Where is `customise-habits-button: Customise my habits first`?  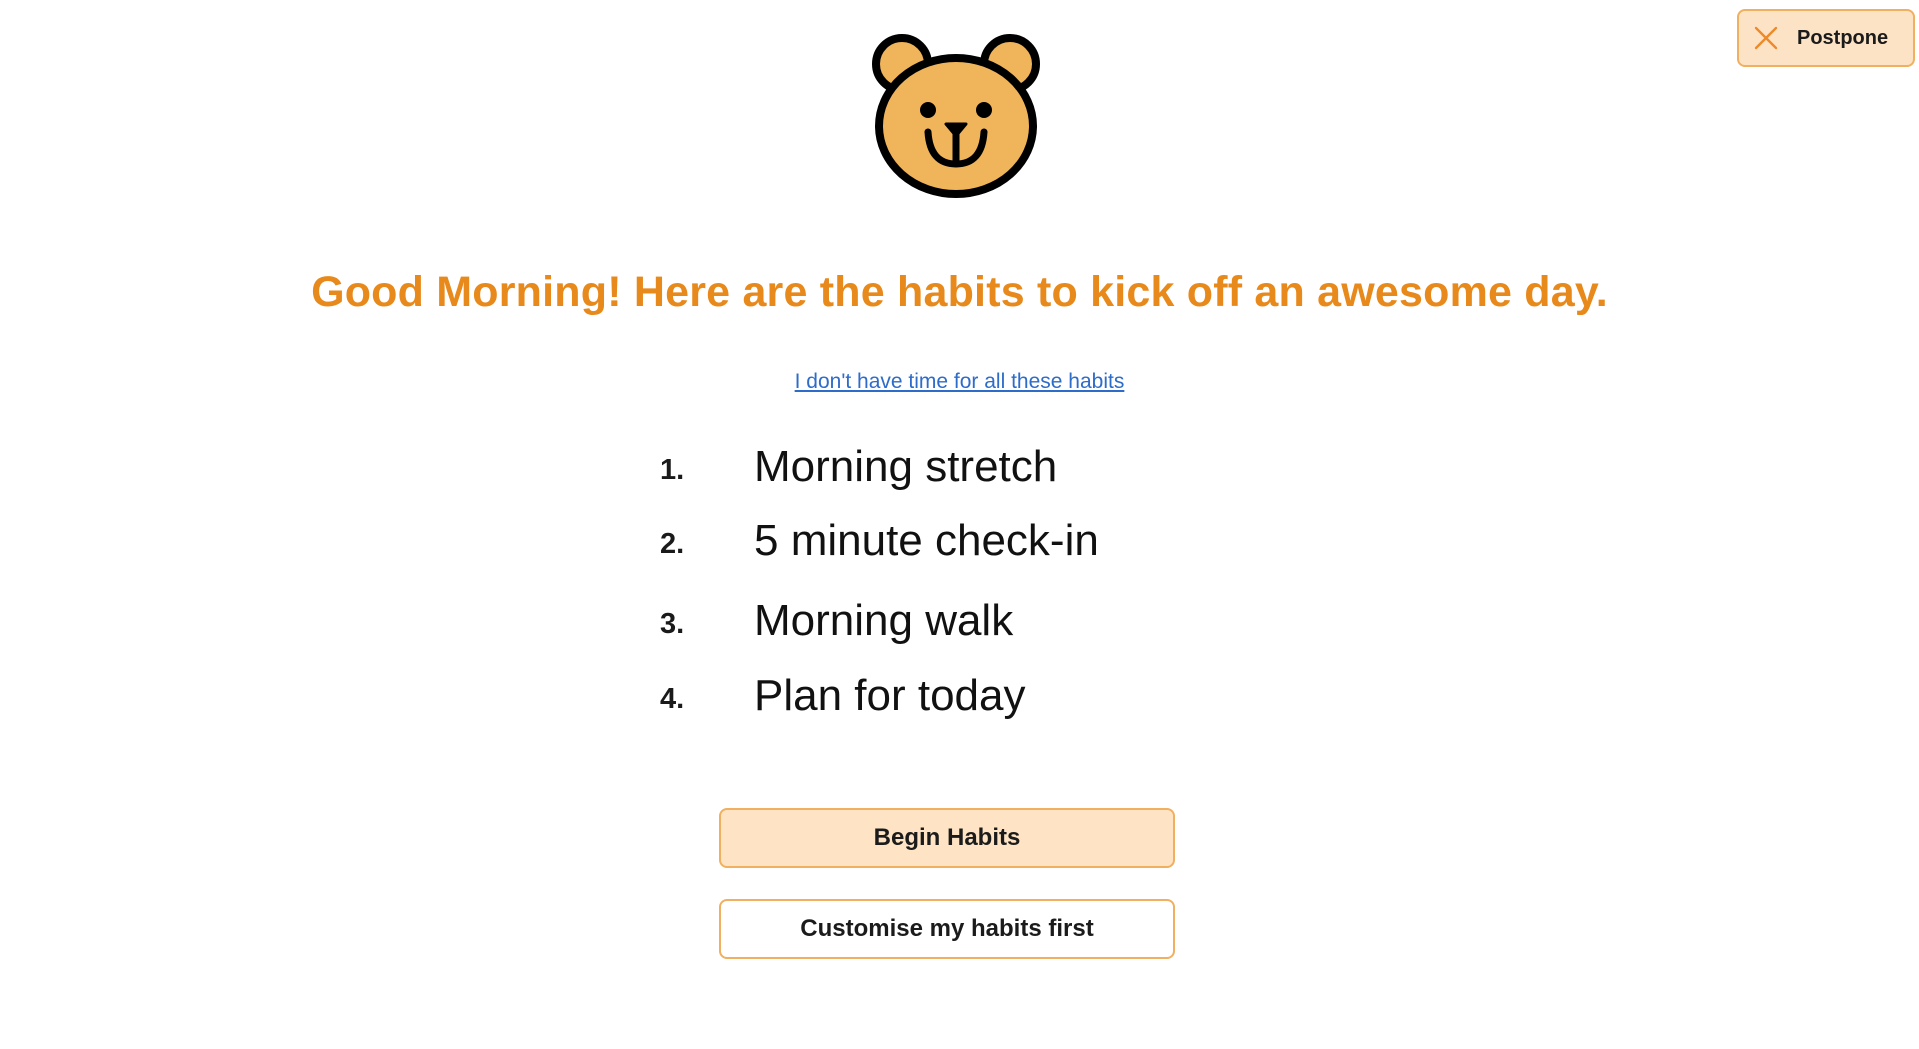
customise-habits-button: Customise my habits first is located at coordinates (947, 929).